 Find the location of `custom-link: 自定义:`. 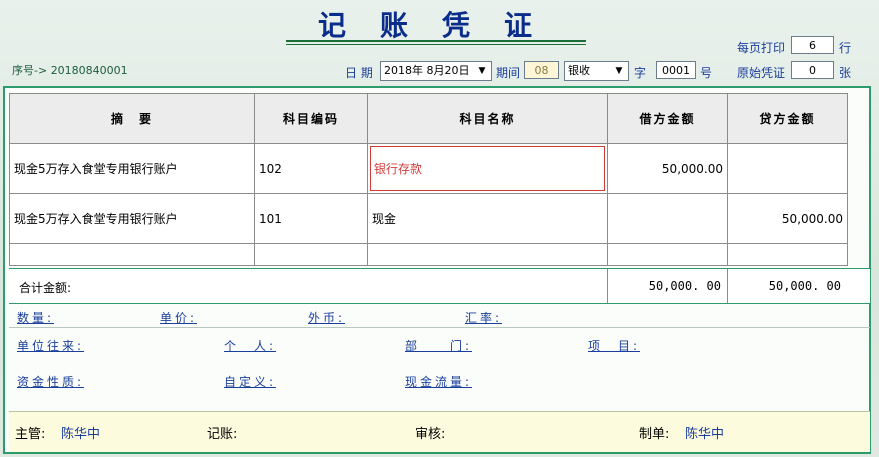

custom-link: 自定义: is located at coordinates (250, 381).